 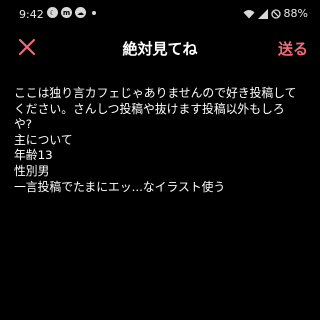 I want to click on do-not-disturb-icon, so click(x=275, y=13).